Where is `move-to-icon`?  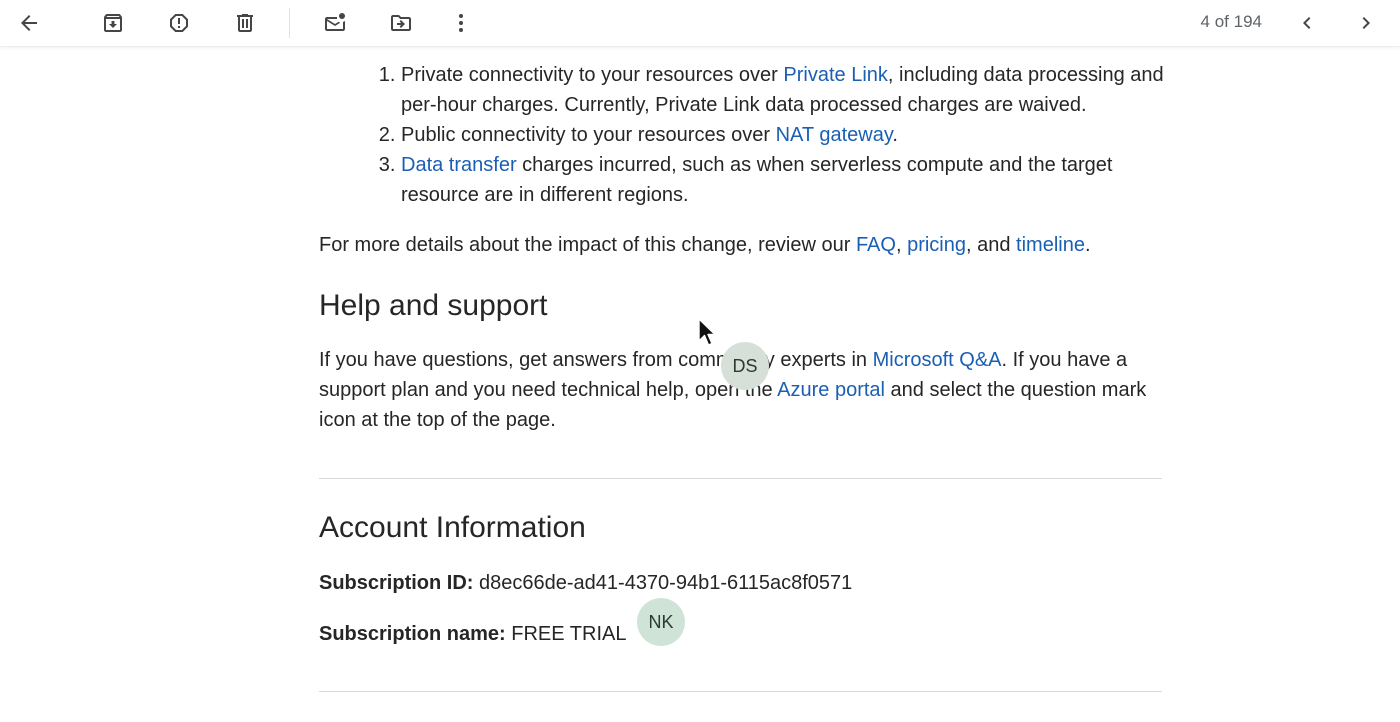
move-to-icon is located at coordinates (401, 23).